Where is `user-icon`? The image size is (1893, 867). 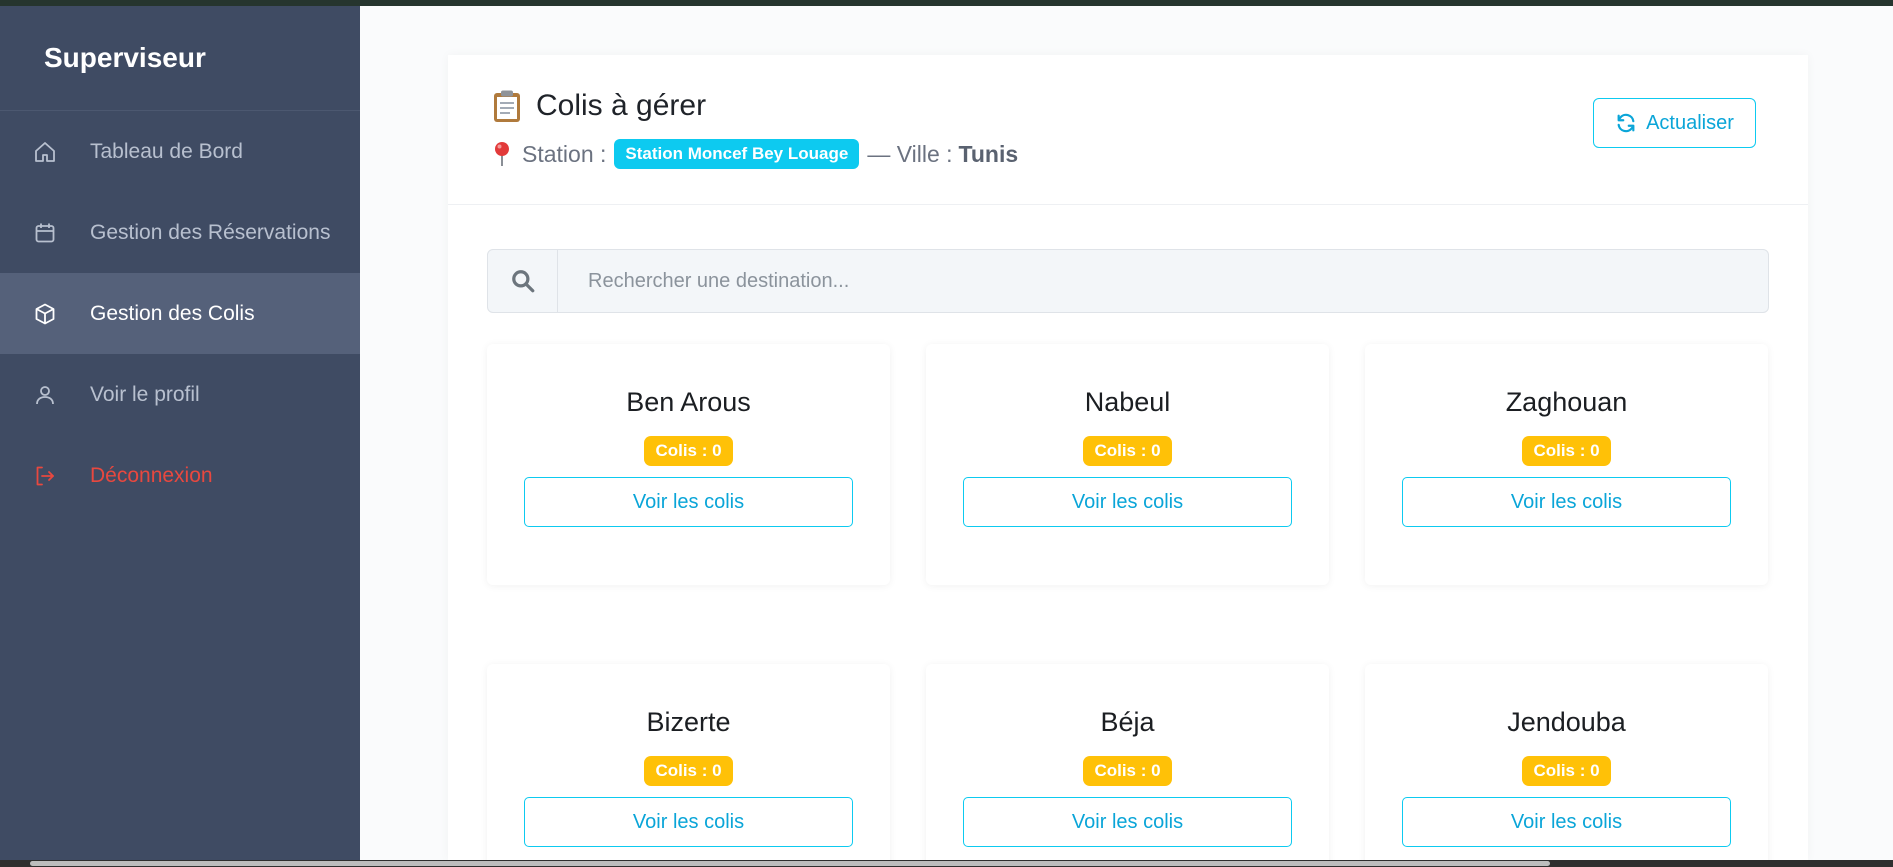 user-icon is located at coordinates (45, 395).